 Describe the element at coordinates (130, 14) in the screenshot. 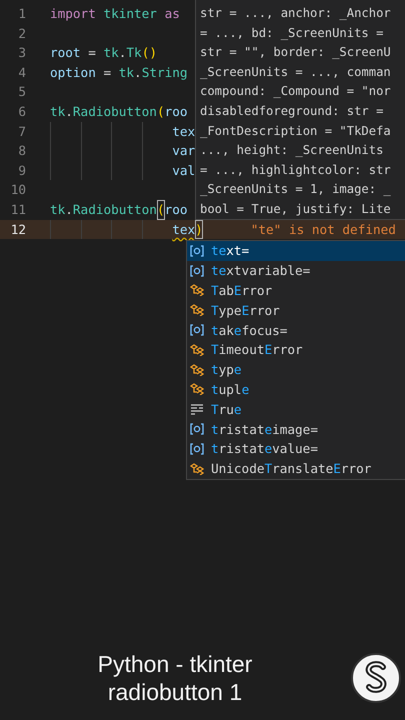

I see `code-token: tkinter` at that location.